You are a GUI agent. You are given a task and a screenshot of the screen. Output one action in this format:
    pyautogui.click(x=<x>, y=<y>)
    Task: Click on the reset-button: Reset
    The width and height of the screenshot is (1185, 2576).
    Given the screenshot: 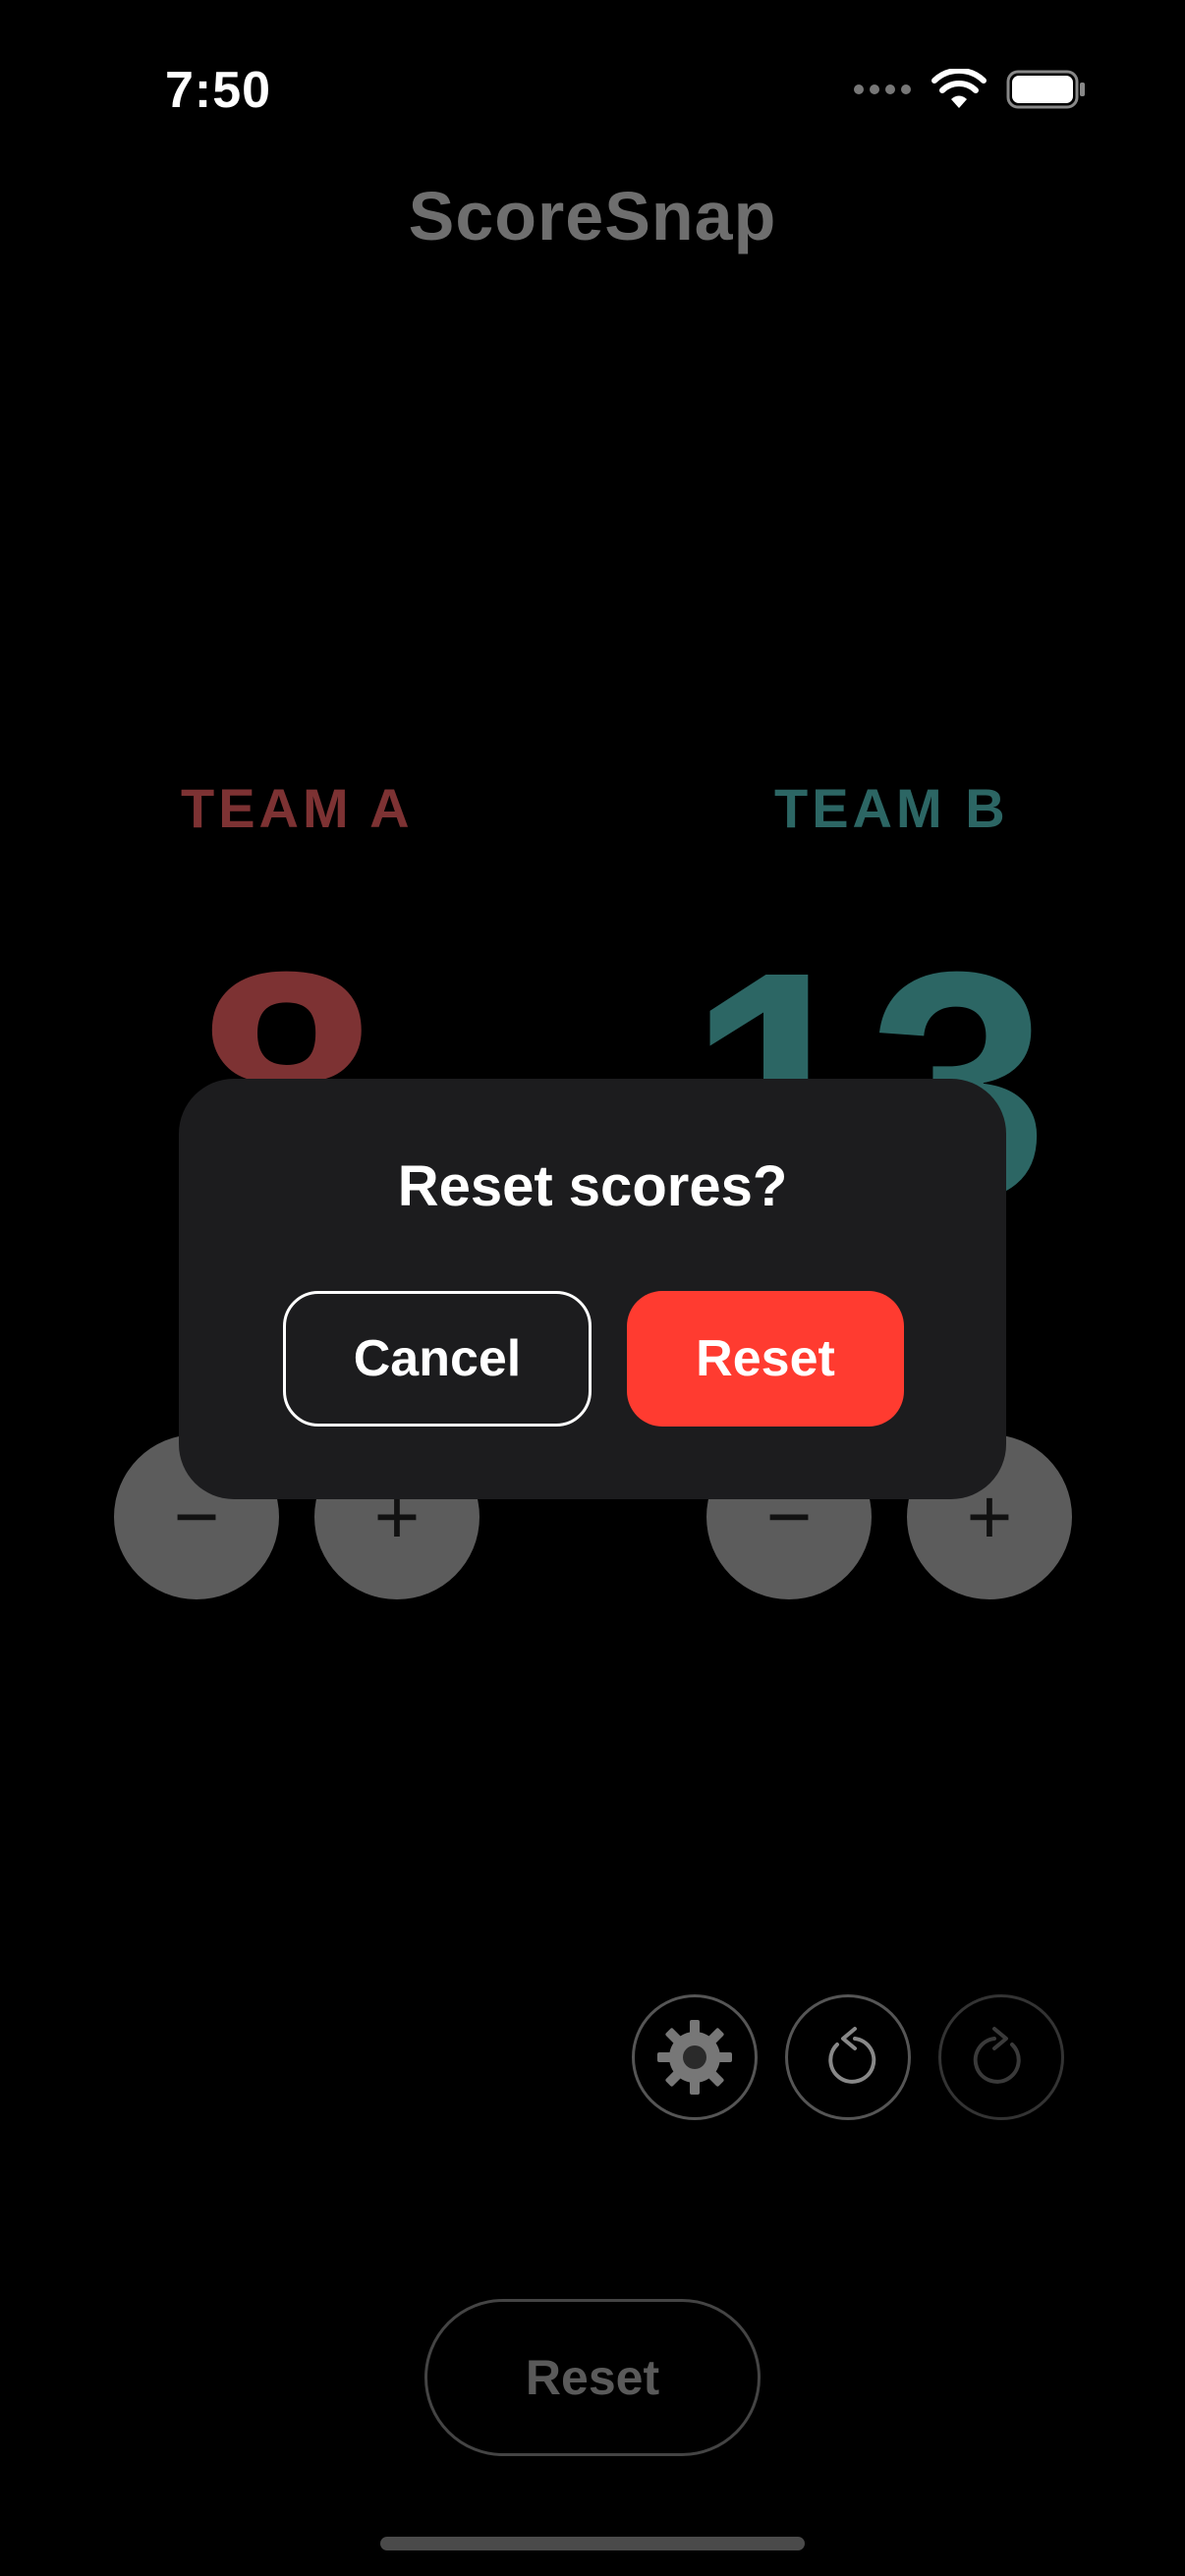 What is the action you would take?
    pyautogui.click(x=592, y=2377)
    